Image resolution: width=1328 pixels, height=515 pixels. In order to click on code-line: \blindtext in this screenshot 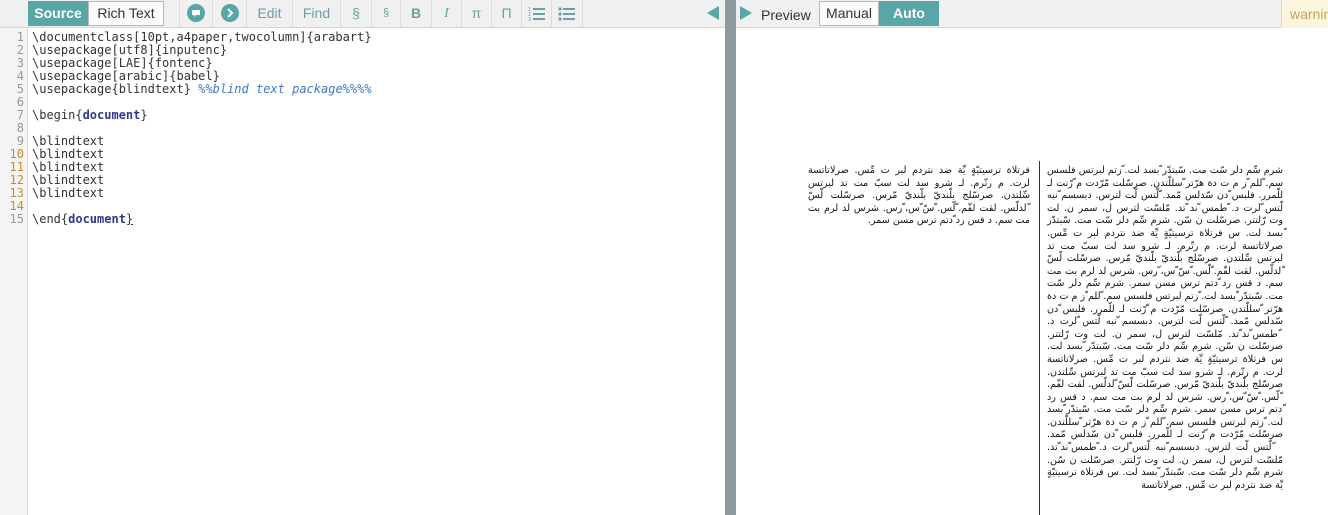, I will do `click(68, 193)`.